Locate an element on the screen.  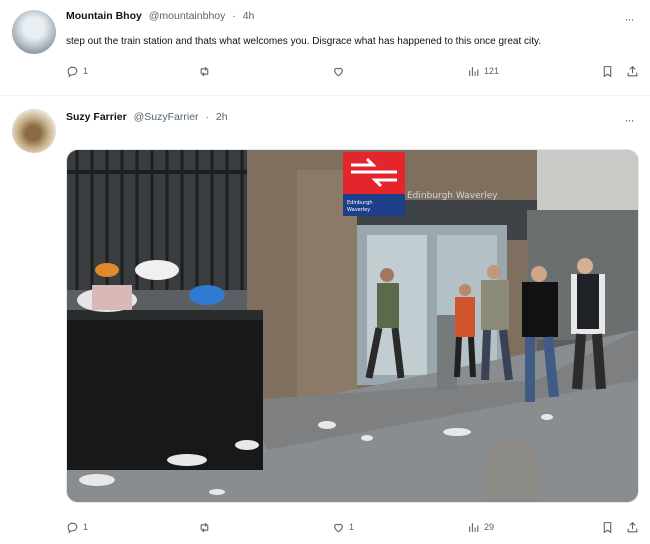
like-count: 1 is located at coordinates (352, 527).